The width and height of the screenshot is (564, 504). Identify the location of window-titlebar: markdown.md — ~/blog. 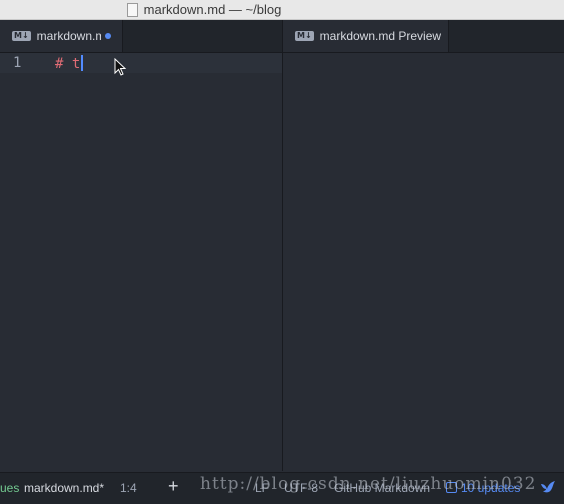
(282, 10).